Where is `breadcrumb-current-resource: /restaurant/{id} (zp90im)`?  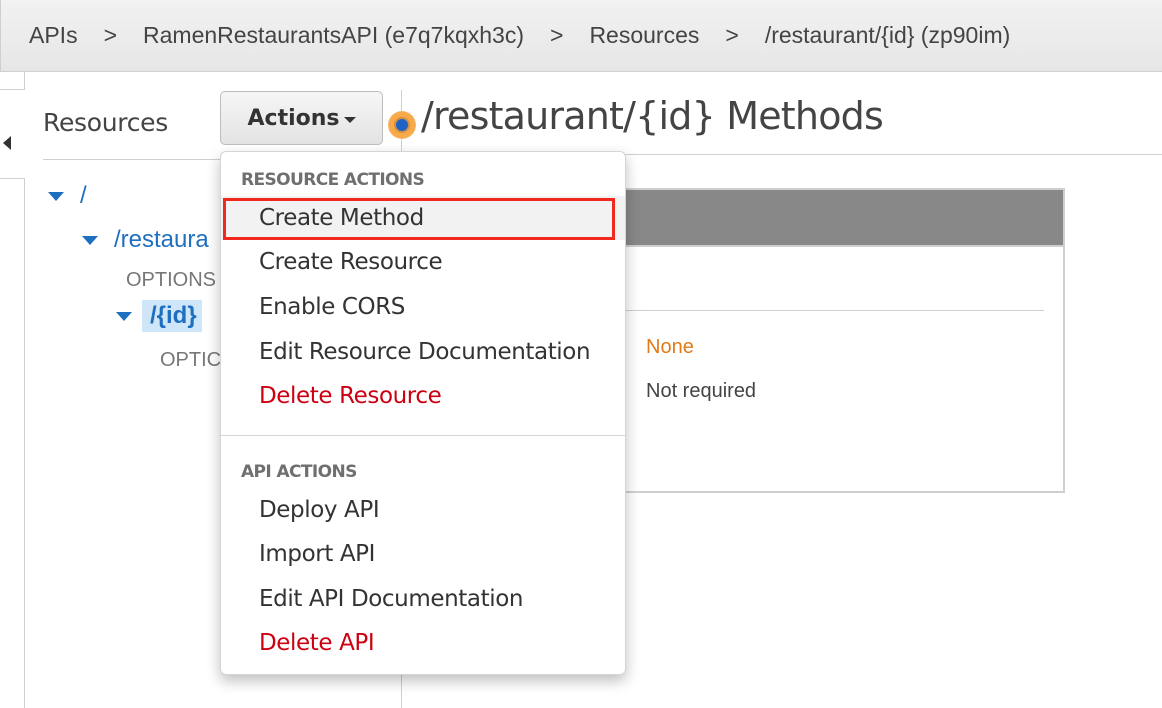 breadcrumb-current-resource: /restaurant/{id} (zp90im) is located at coordinates (887, 35).